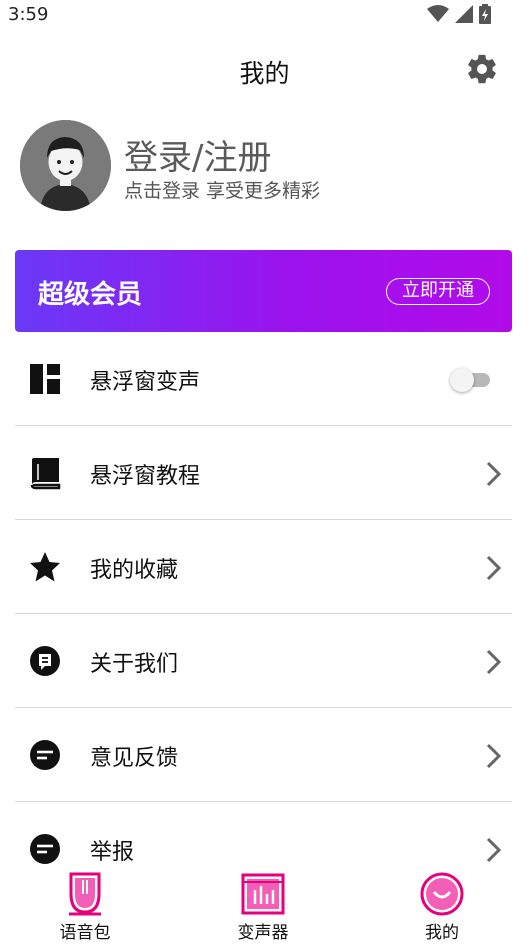 The height and width of the screenshot is (944, 529). Describe the element at coordinates (45, 379) in the screenshot. I see `dashboard-icon` at that location.